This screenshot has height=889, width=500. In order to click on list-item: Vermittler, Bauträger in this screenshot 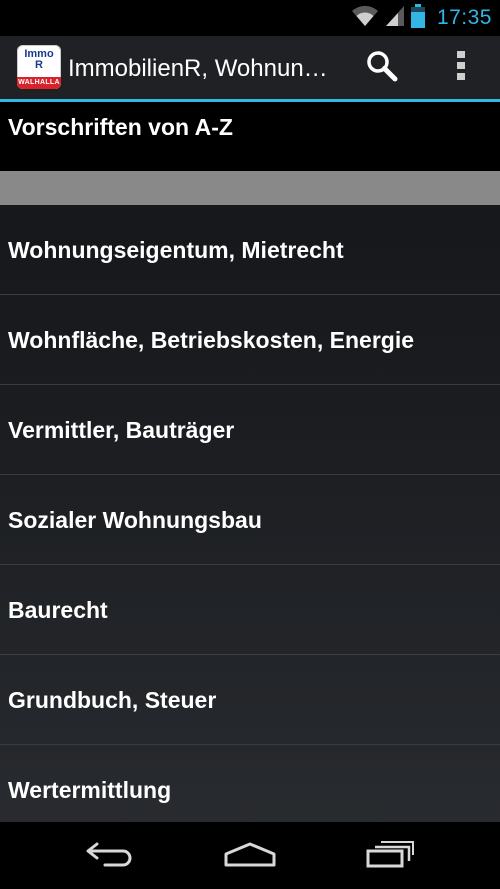, I will do `click(250, 430)`.